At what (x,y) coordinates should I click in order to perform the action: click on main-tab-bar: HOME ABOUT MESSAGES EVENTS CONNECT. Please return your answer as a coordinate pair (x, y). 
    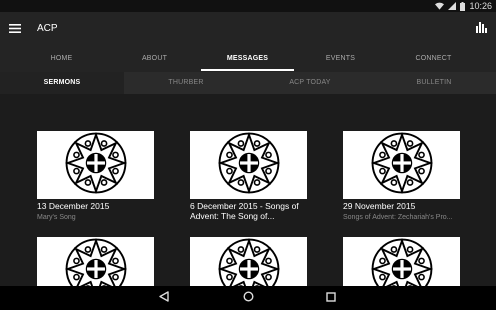
    Looking at the image, I should click on (248, 60).